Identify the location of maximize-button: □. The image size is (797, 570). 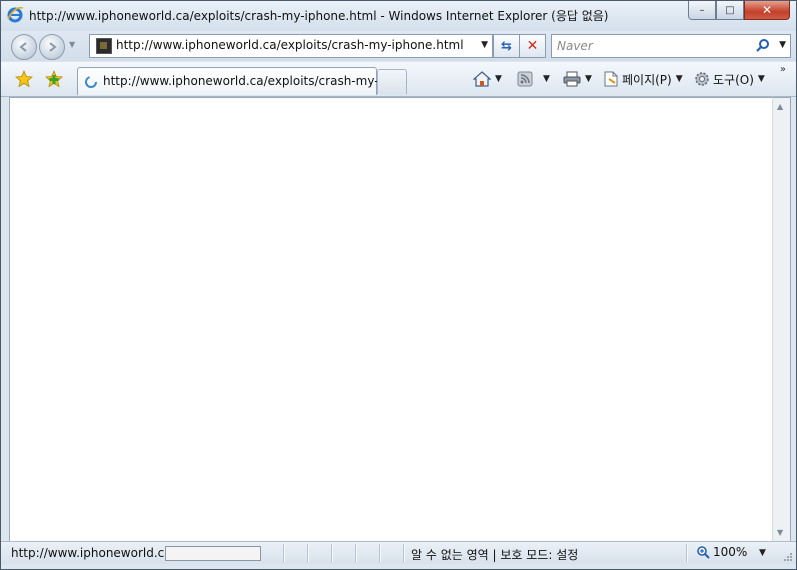
(730, 10).